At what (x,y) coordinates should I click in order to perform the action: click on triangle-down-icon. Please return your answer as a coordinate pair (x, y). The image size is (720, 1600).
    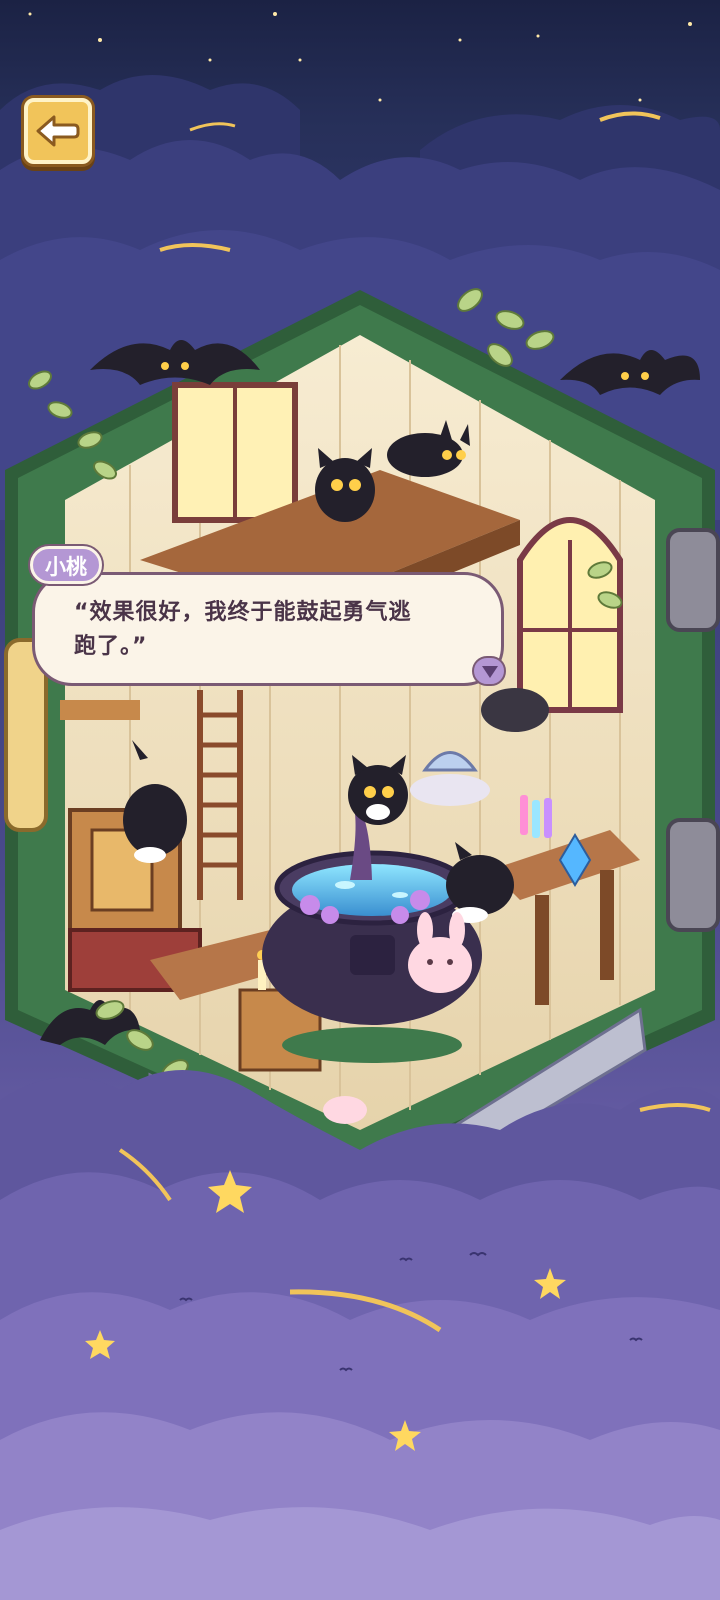
    Looking at the image, I should click on (490, 672).